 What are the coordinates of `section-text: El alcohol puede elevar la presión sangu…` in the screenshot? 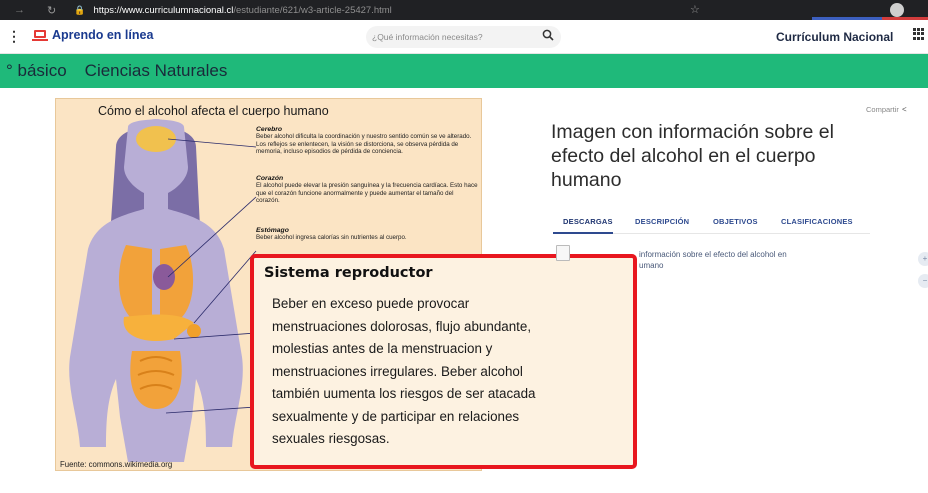 It's located at (367, 193).